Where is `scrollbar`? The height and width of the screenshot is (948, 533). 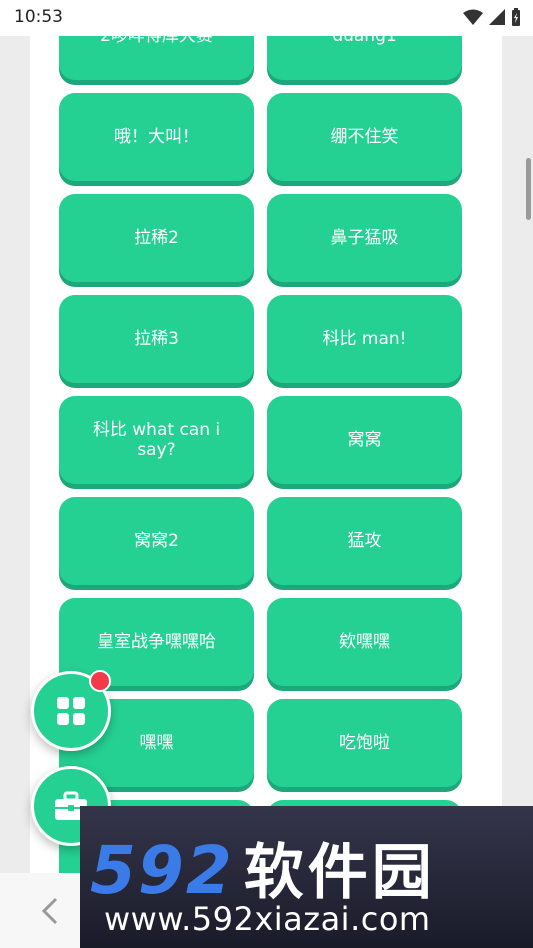 scrollbar is located at coordinates (528, 189).